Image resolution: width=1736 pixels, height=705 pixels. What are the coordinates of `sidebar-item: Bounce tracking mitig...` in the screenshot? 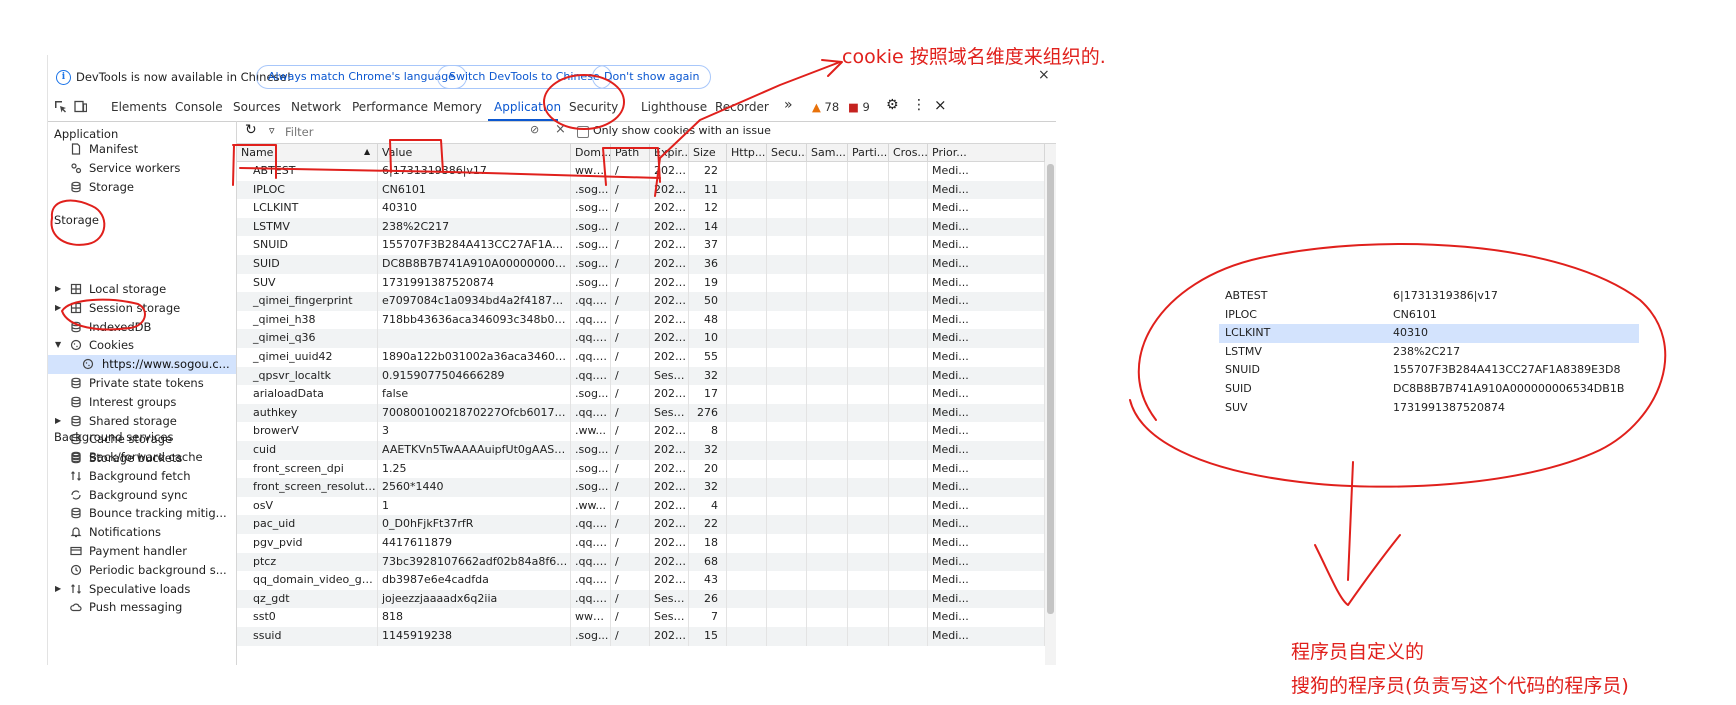 It's located at (142, 513).